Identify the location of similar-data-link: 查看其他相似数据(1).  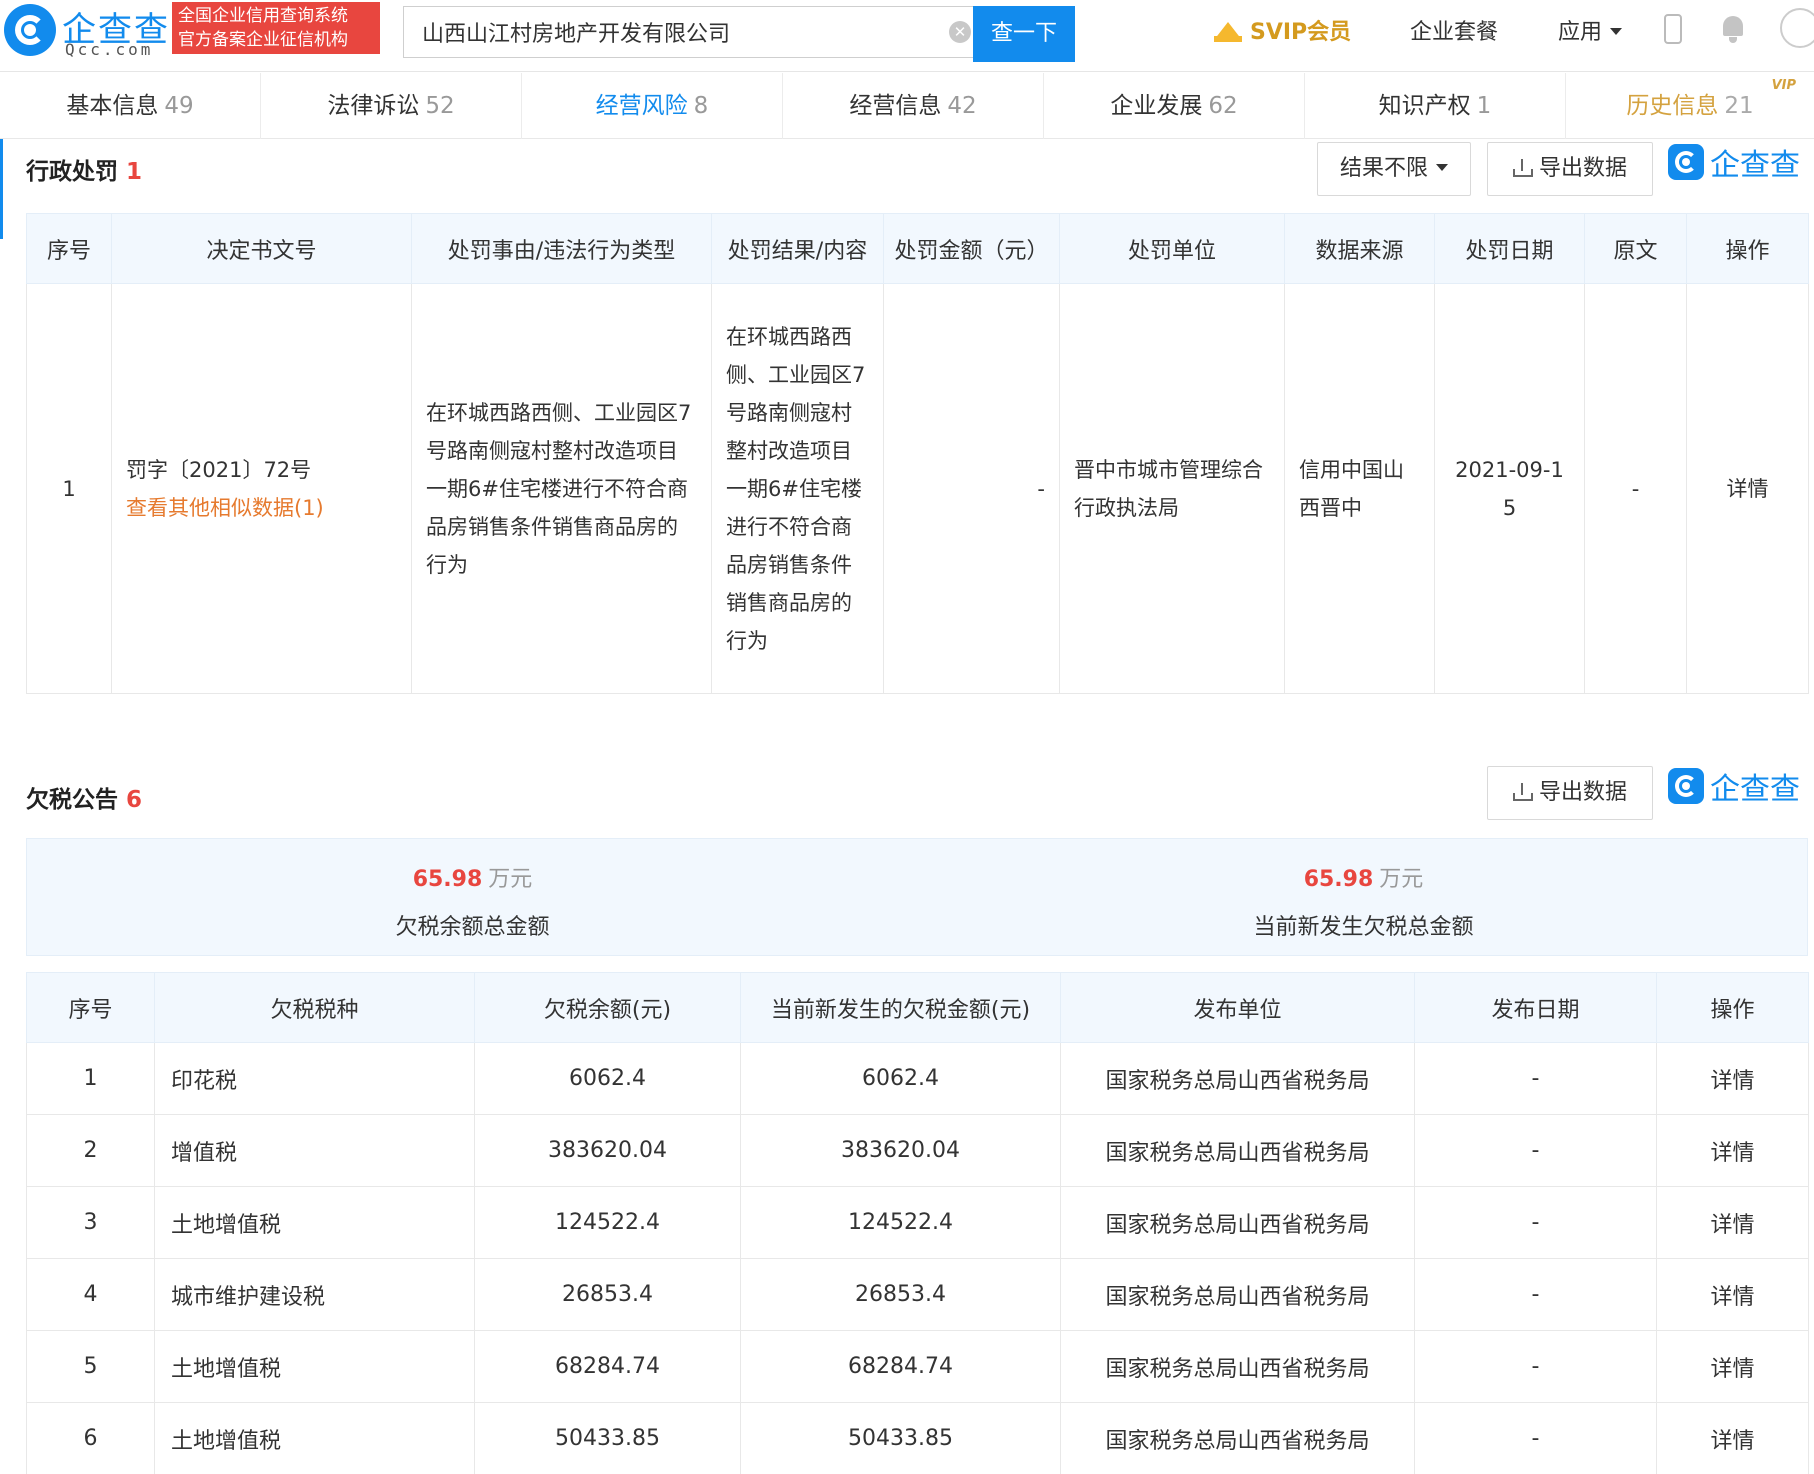
(261, 508).